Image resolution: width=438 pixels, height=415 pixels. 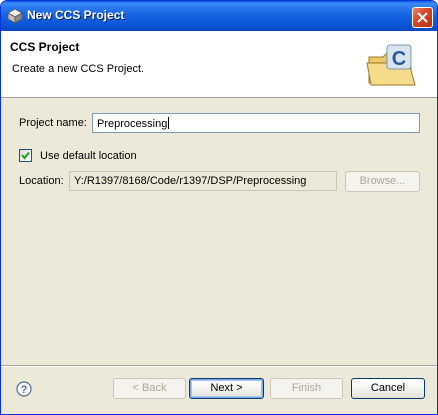 What do you see at coordinates (399, 59) in the screenshot?
I see `svg-text: C` at bounding box center [399, 59].